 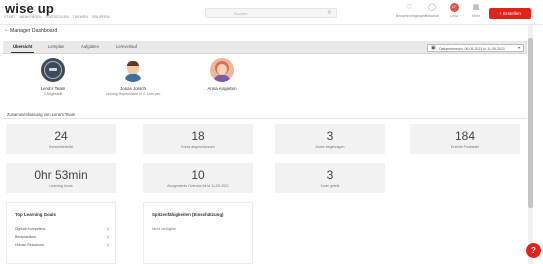 I want to click on date-range-label: Datumsbereich: 06-05-2021 to 11-05-2021, so click(x=472, y=48).